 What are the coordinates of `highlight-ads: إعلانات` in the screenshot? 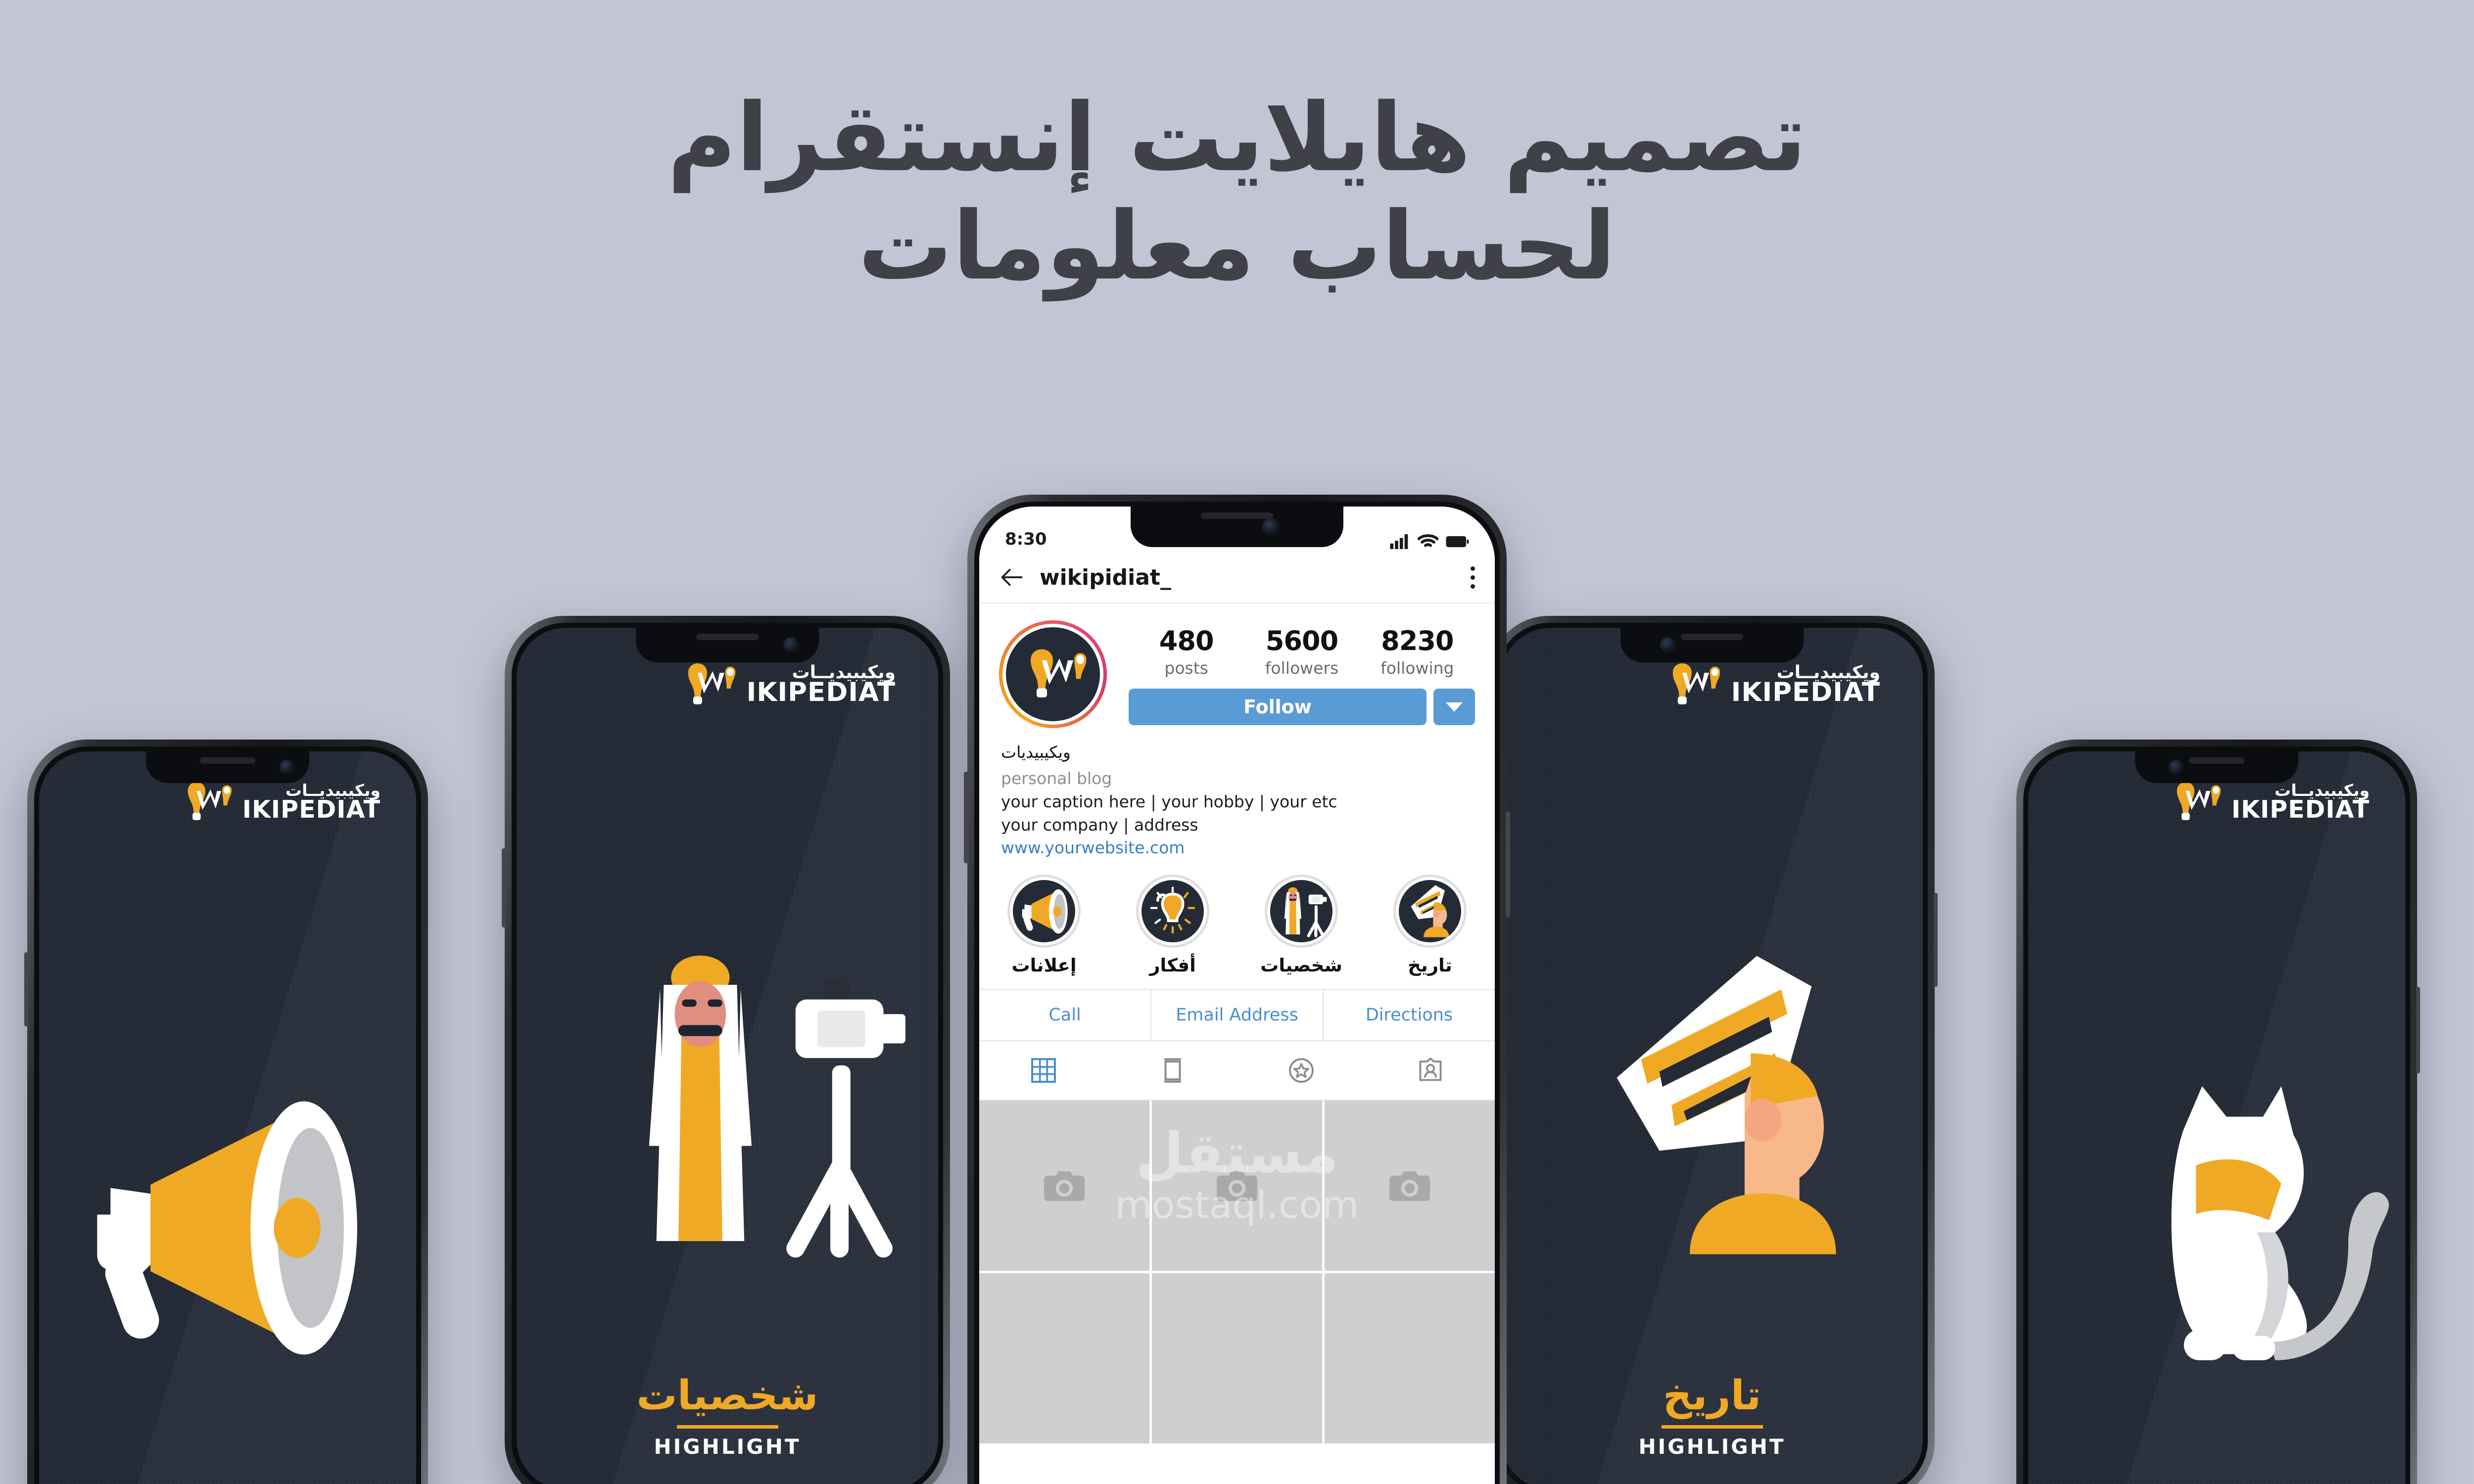 It's located at (1044, 925).